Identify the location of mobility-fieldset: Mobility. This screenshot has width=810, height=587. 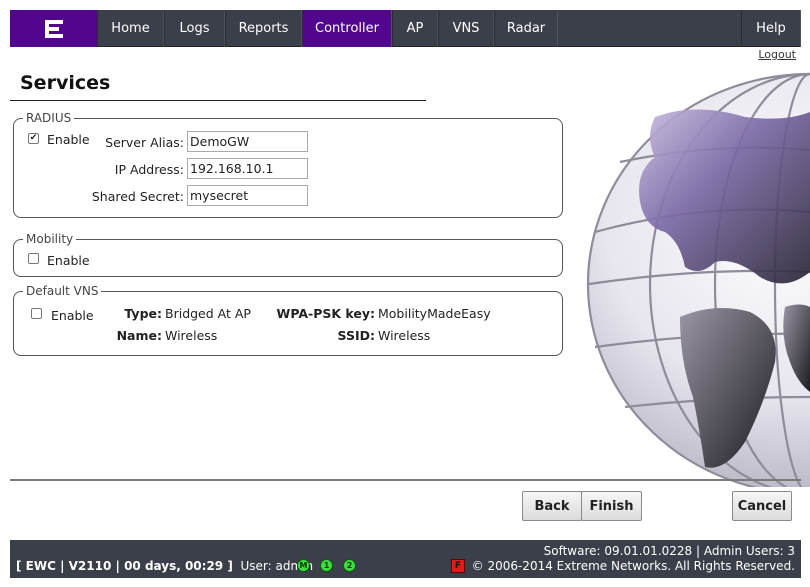
(288, 254).